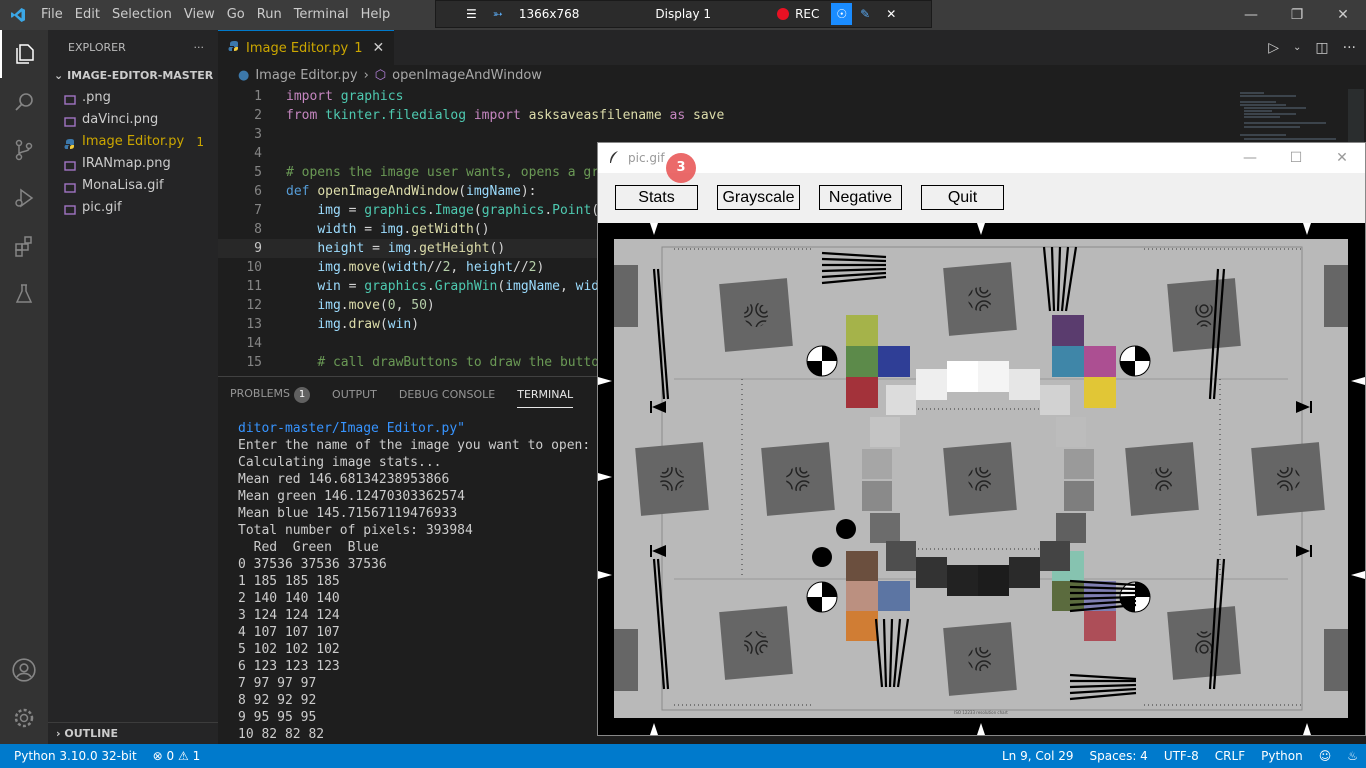 Image resolution: width=1366 pixels, height=768 pixels. I want to click on remote-toolbar: ☰ ➳ 1366x768 Display 1 REC ☉ ✎ ✕, so click(683, 14).